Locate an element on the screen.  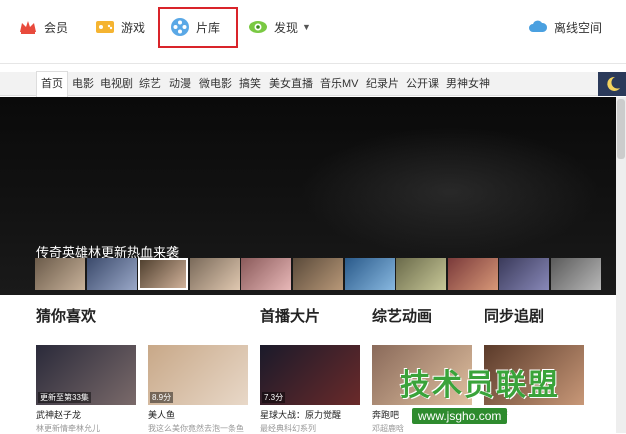
nav-vip-label: 会员 is located at coordinates (56, 27).